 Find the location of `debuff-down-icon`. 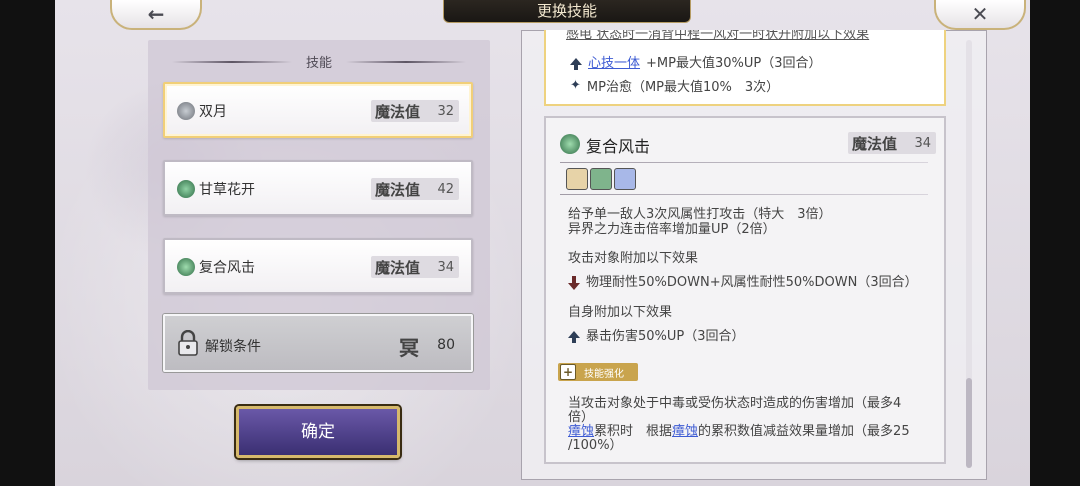

debuff-down-icon is located at coordinates (574, 283).